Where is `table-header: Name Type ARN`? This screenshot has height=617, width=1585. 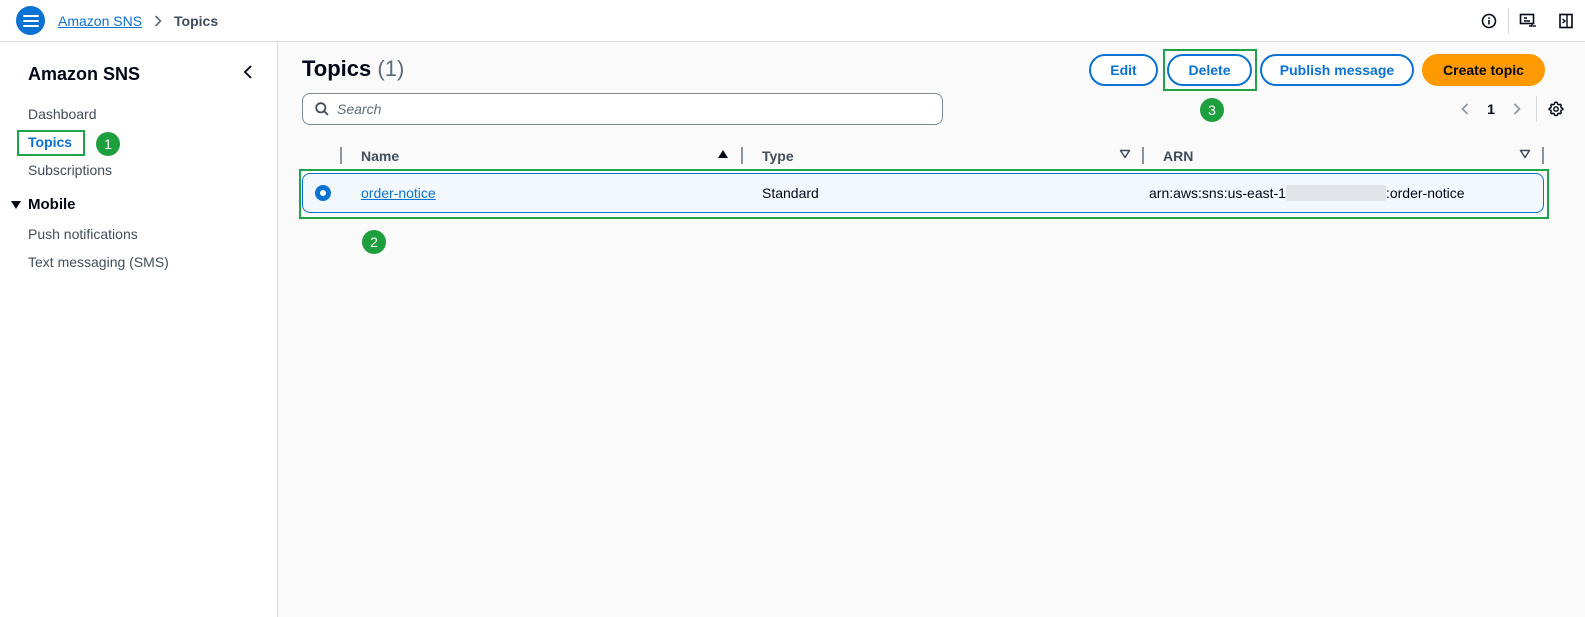 table-header: Name Type ARN is located at coordinates (924, 156).